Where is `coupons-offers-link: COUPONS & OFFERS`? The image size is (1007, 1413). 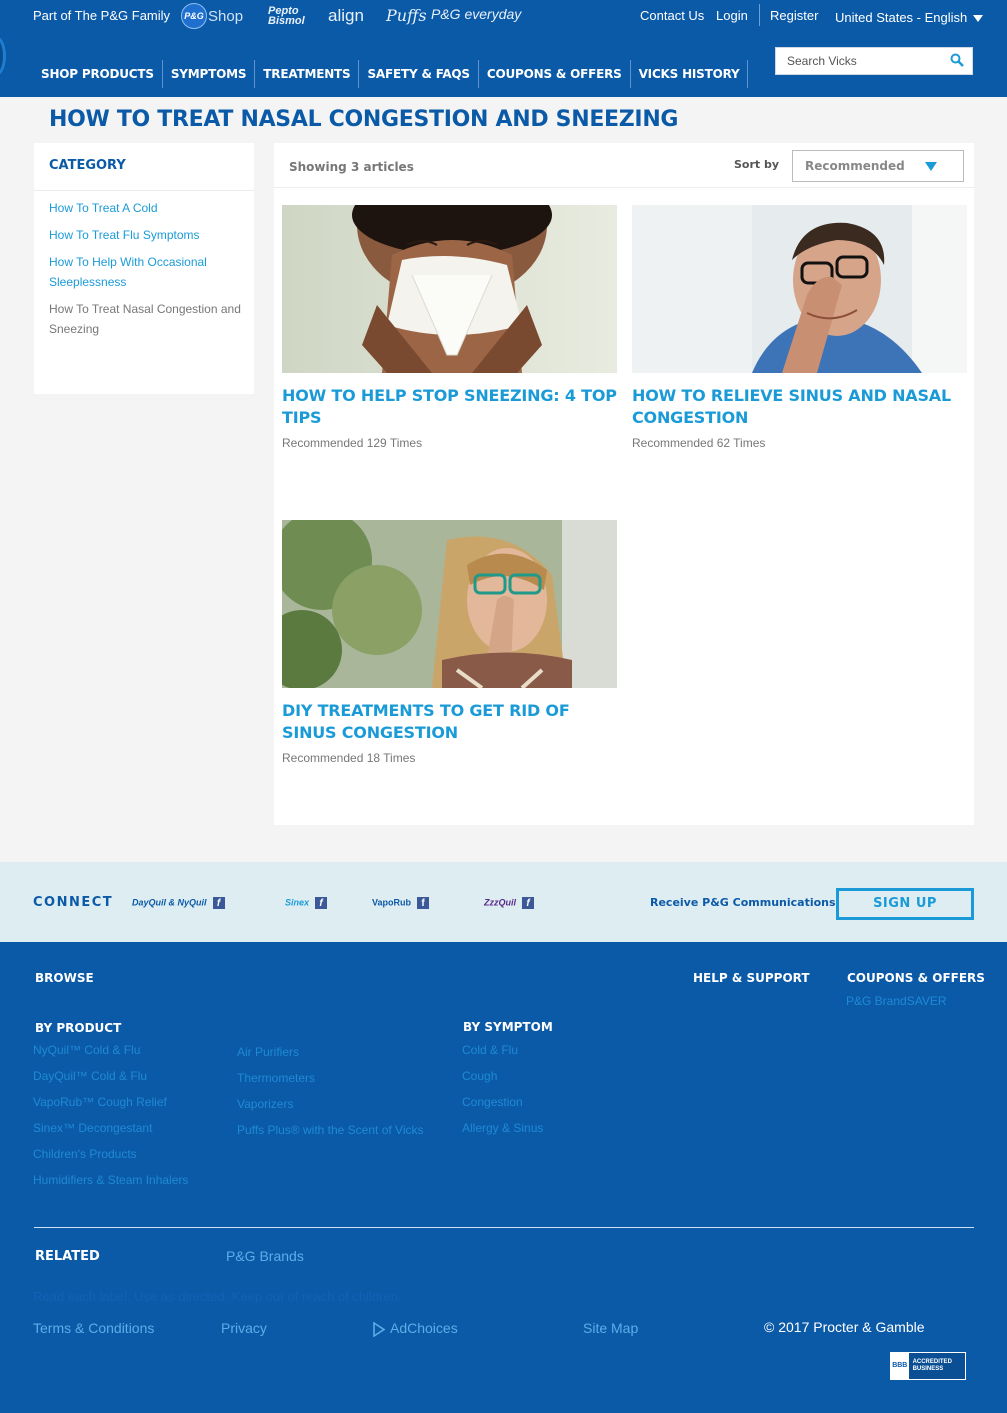
coupons-offers-link: COUPONS & OFFERS is located at coordinates (916, 978).